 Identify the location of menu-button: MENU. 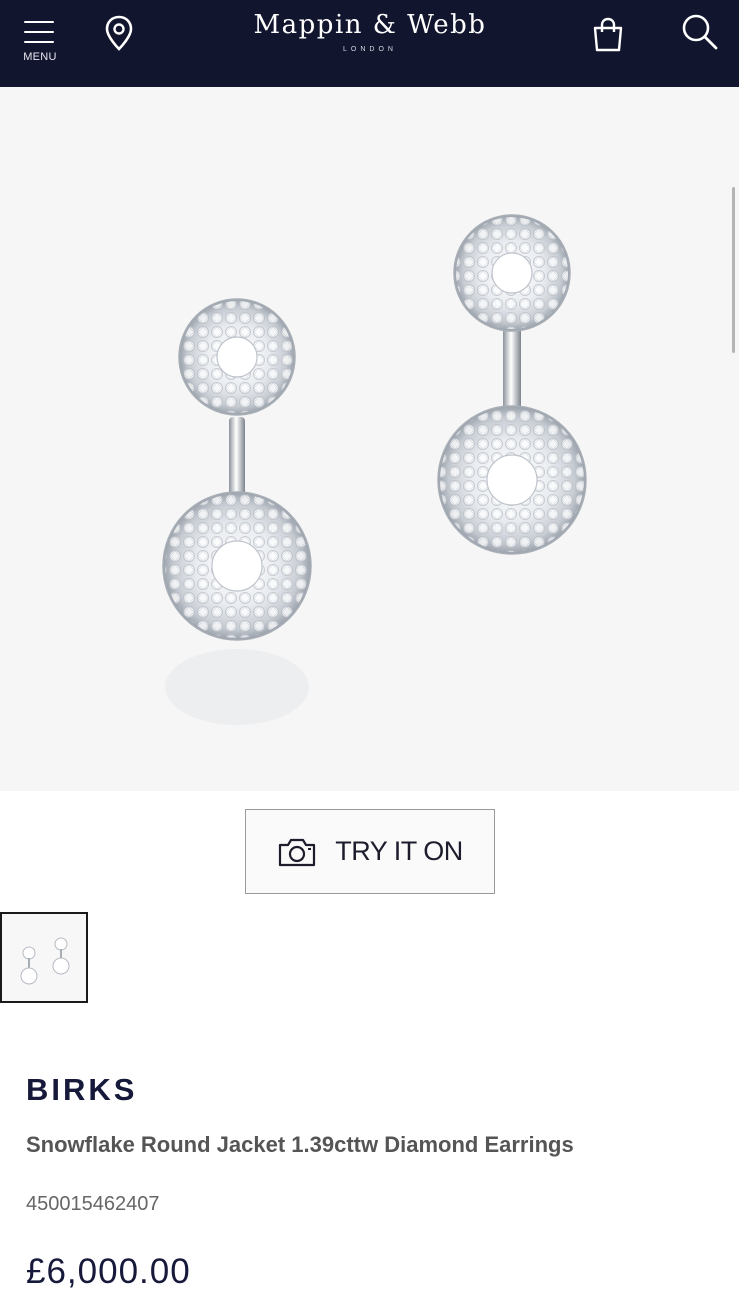
(40, 40).